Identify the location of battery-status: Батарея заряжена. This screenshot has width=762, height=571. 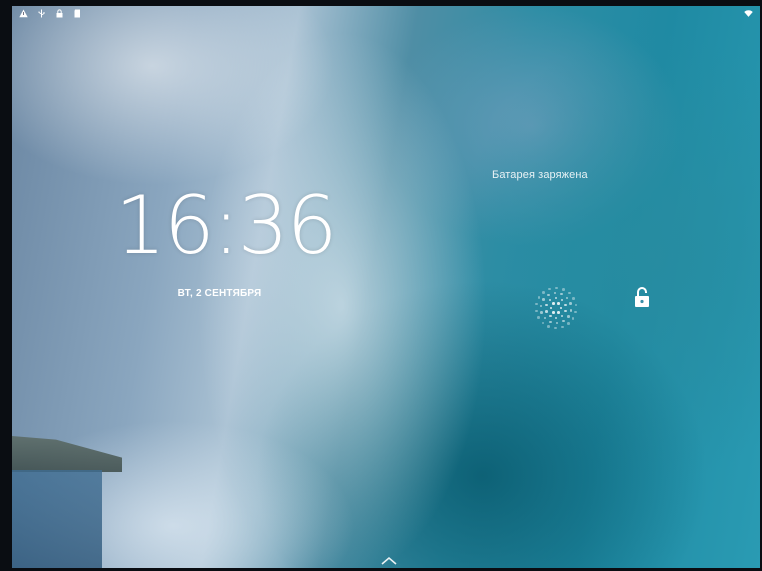
(540, 175).